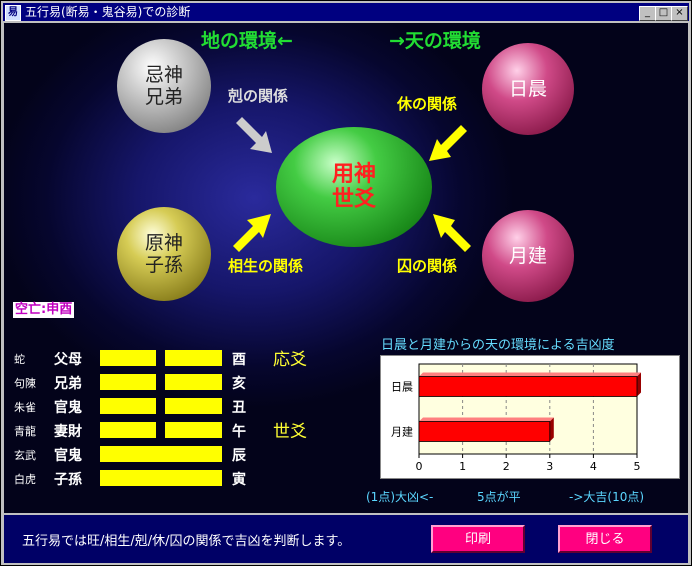 The image size is (692, 566). Describe the element at coordinates (163, 265) in the screenshot. I see `source-god-relation: 子孫` at that location.